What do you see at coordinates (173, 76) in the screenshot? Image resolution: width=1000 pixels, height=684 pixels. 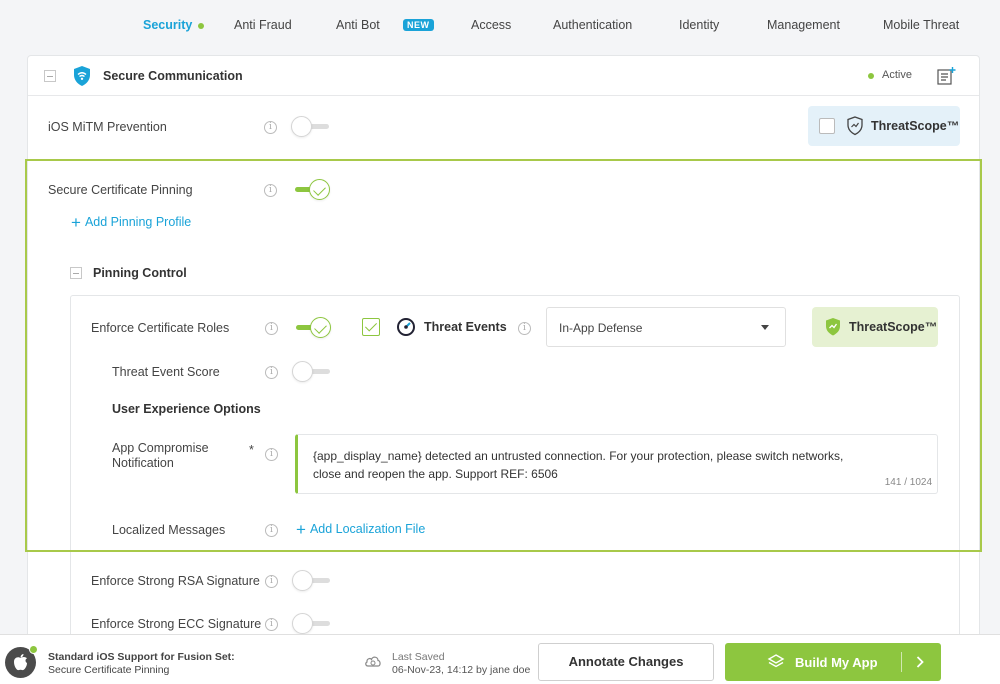 I see `section-title: Secure Communication` at bounding box center [173, 76].